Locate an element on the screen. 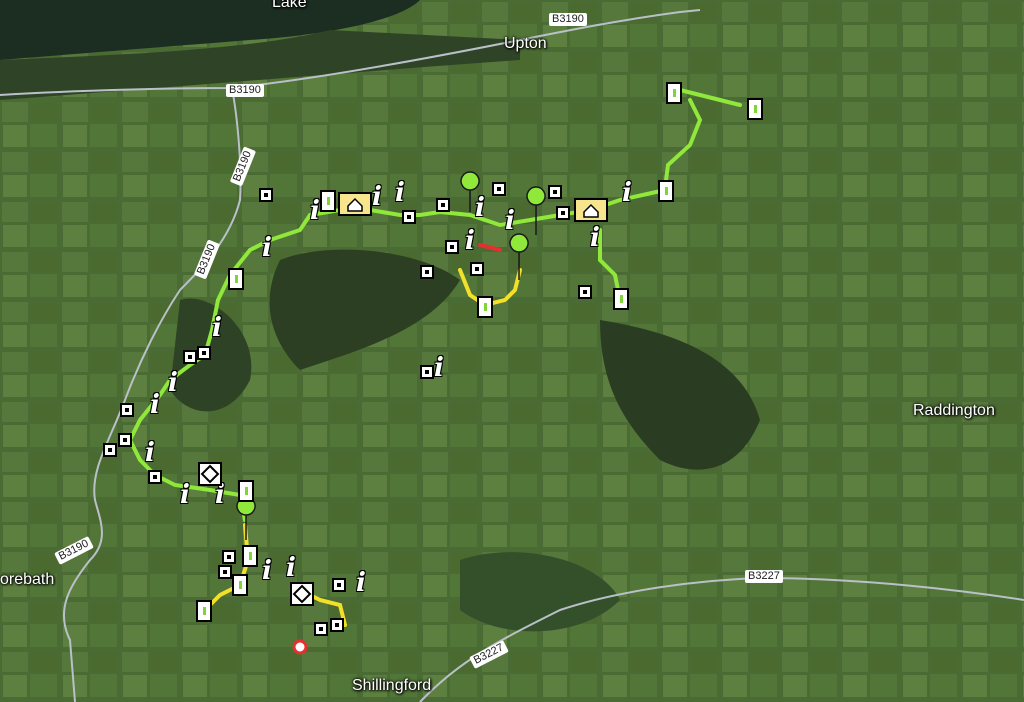 The image size is (1024, 702). place-raddington: Raddington is located at coordinates (954, 410).